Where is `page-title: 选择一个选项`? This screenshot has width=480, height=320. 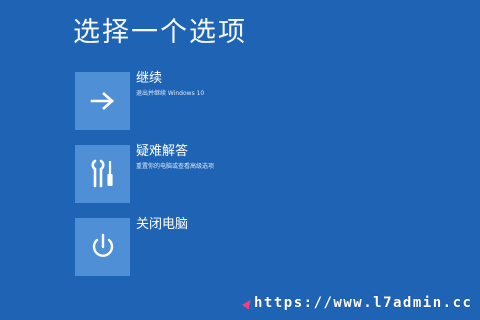 page-title: 选择一个选项 is located at coordinates (160, 32).